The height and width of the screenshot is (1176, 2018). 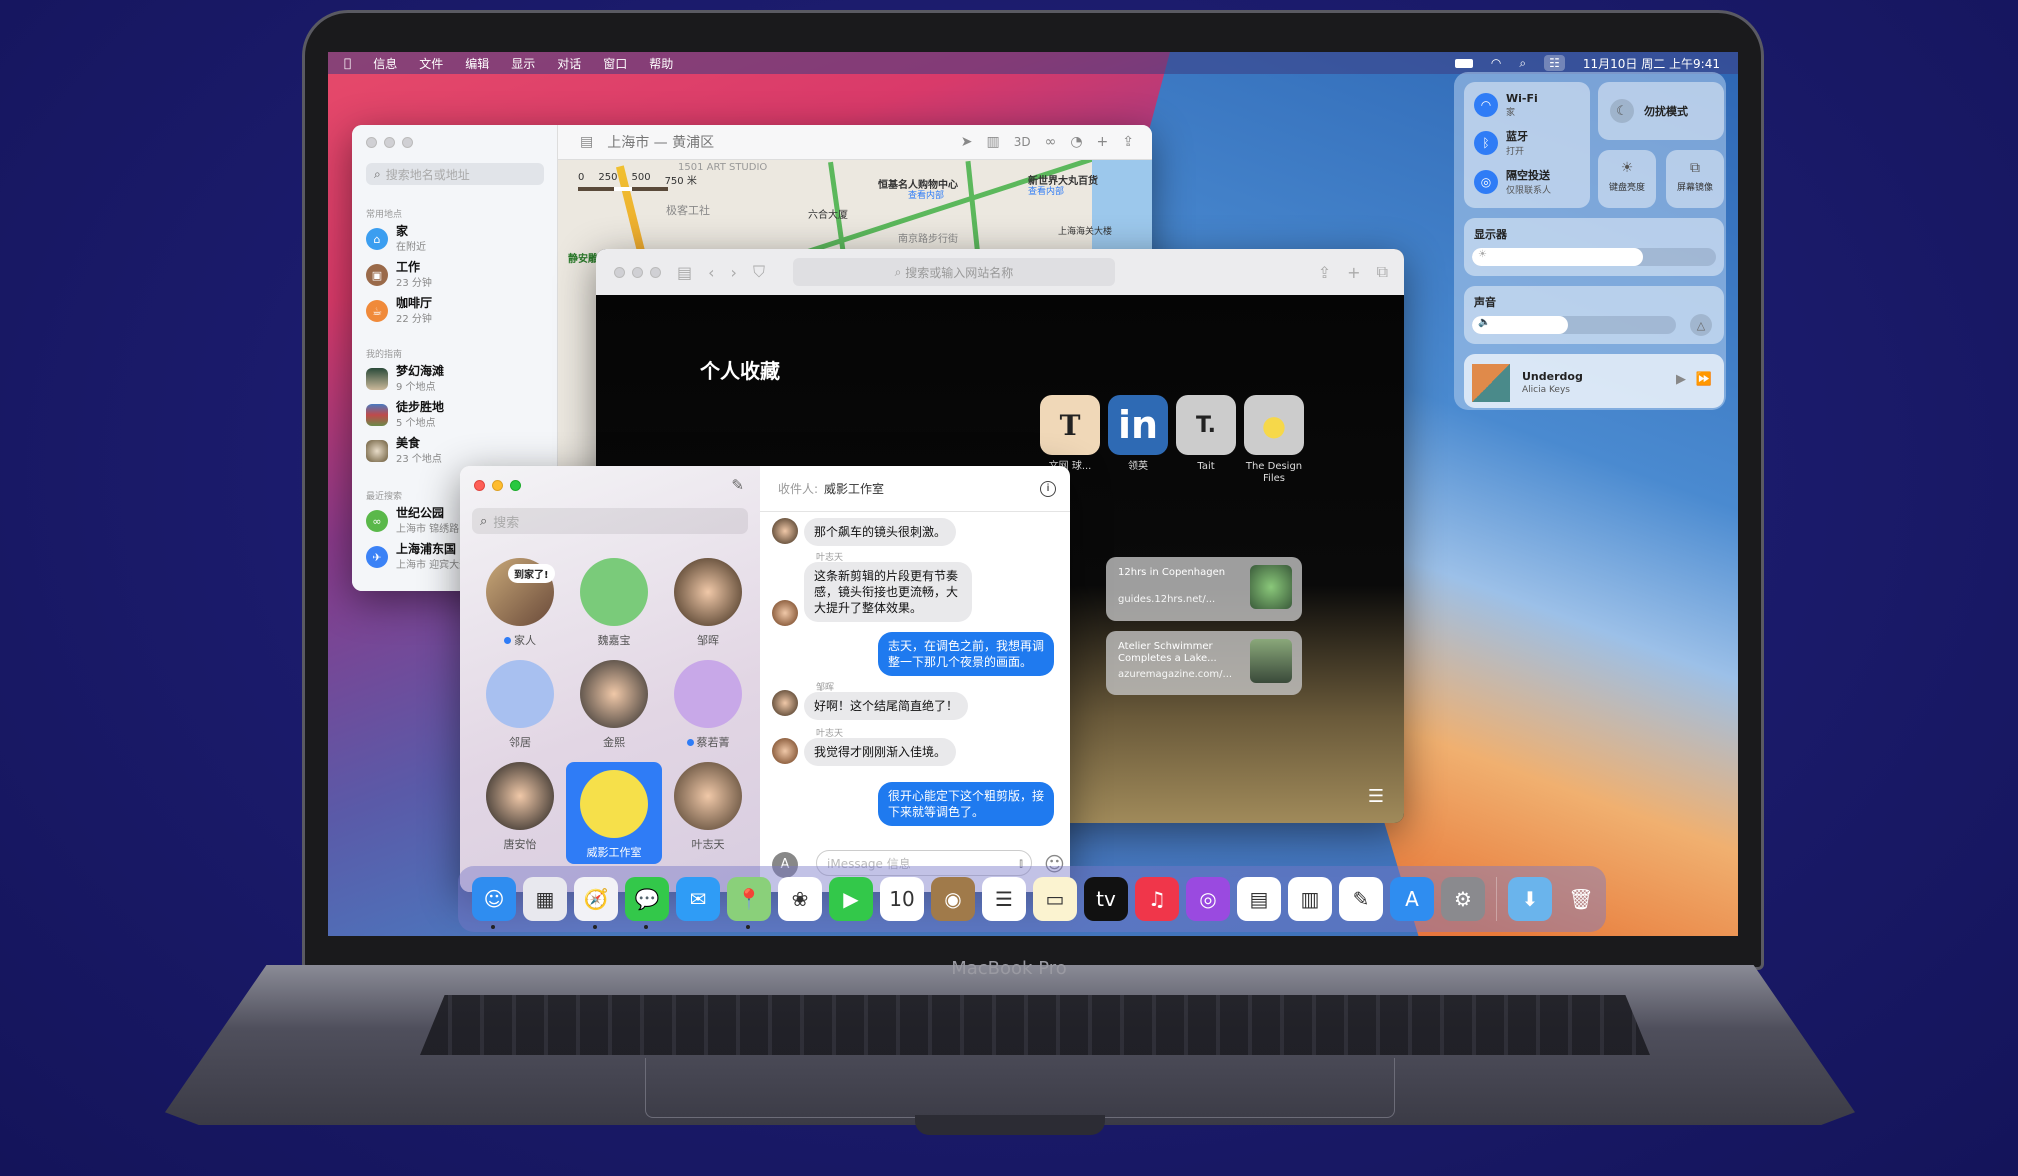 I want to click on favorite-site: in 领英, so click(x=1138, y=434).